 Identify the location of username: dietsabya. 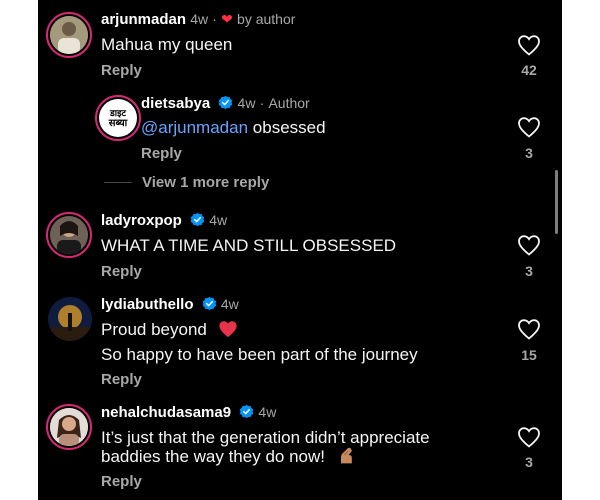
(175, 103).